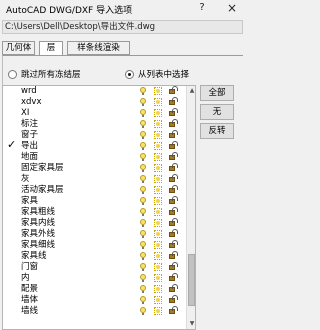  I want to click on tab-layers: 层, so click(51, 48).